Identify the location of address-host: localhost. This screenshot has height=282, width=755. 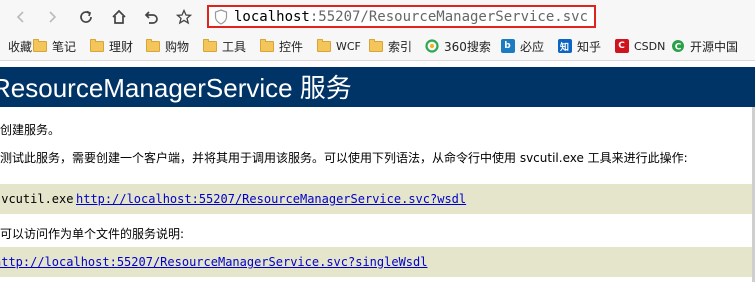
(272, 17).